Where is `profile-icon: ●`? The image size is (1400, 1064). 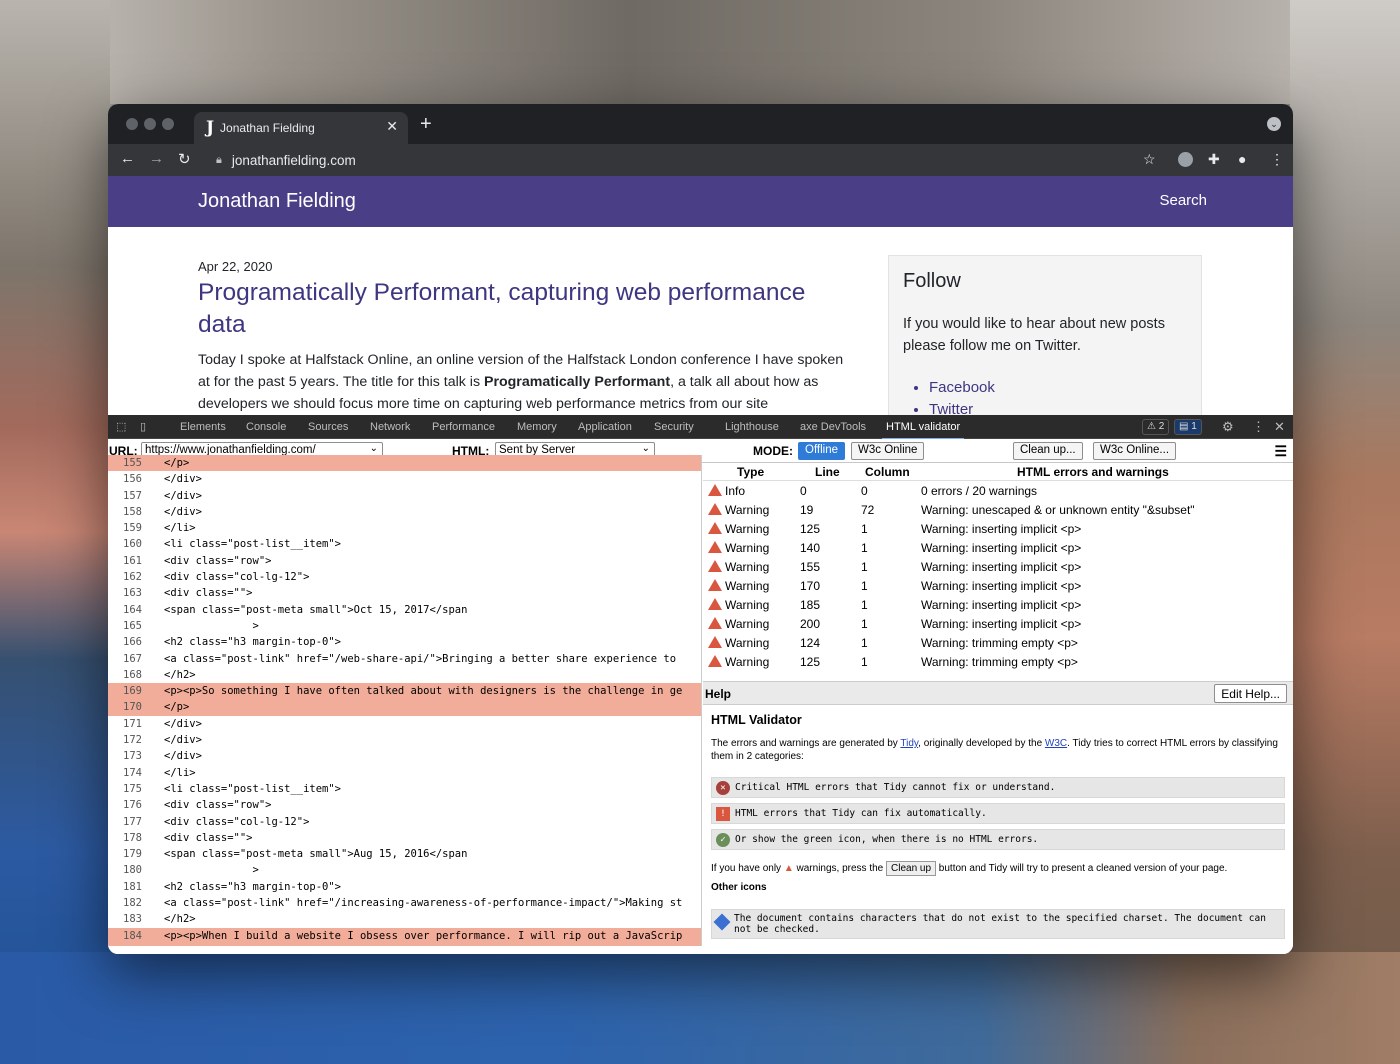 profile-icon: ● is located at coordinates (1242, 159).